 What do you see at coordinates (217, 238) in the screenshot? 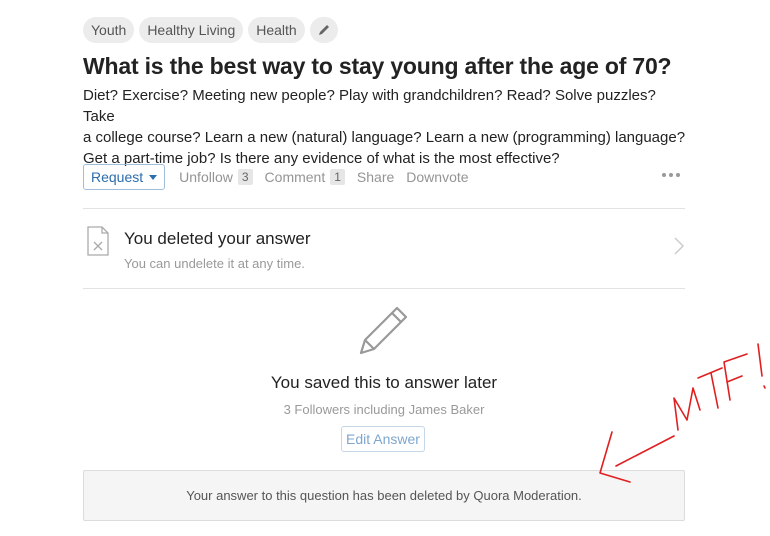
I see `deleted-answer-title: You deleted your answer` at bounding box center [217, 238].